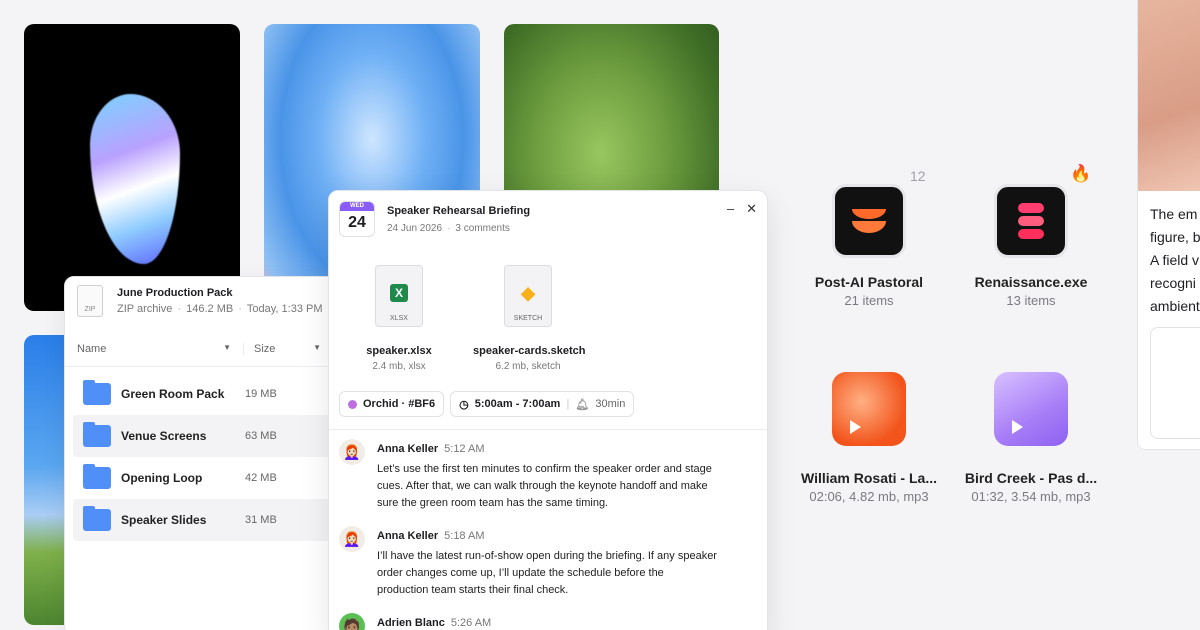 This screenshot has width=1200, height=630. I want to click on file-ext: XLSX, so click(399, 318).